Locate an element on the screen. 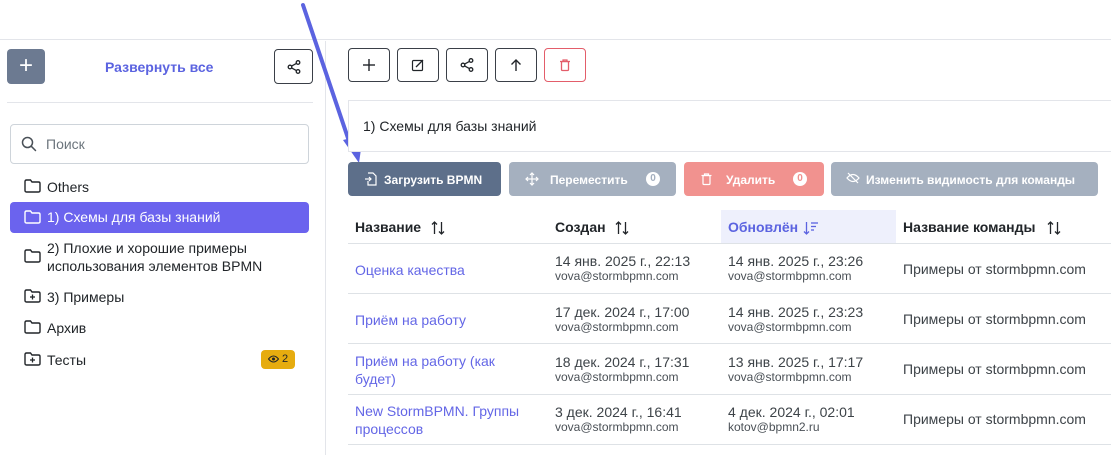  created-date: 14 янв. 2025 г., 22:13 is located at coordinates (623, 261).